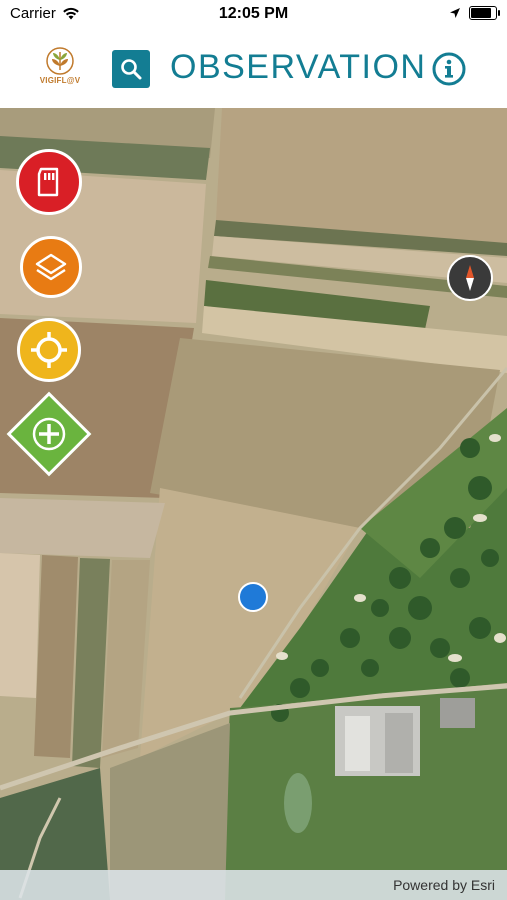 The height and width of the screenshot is (900, 507). I want to click on layers-icon, so click(51, 267).